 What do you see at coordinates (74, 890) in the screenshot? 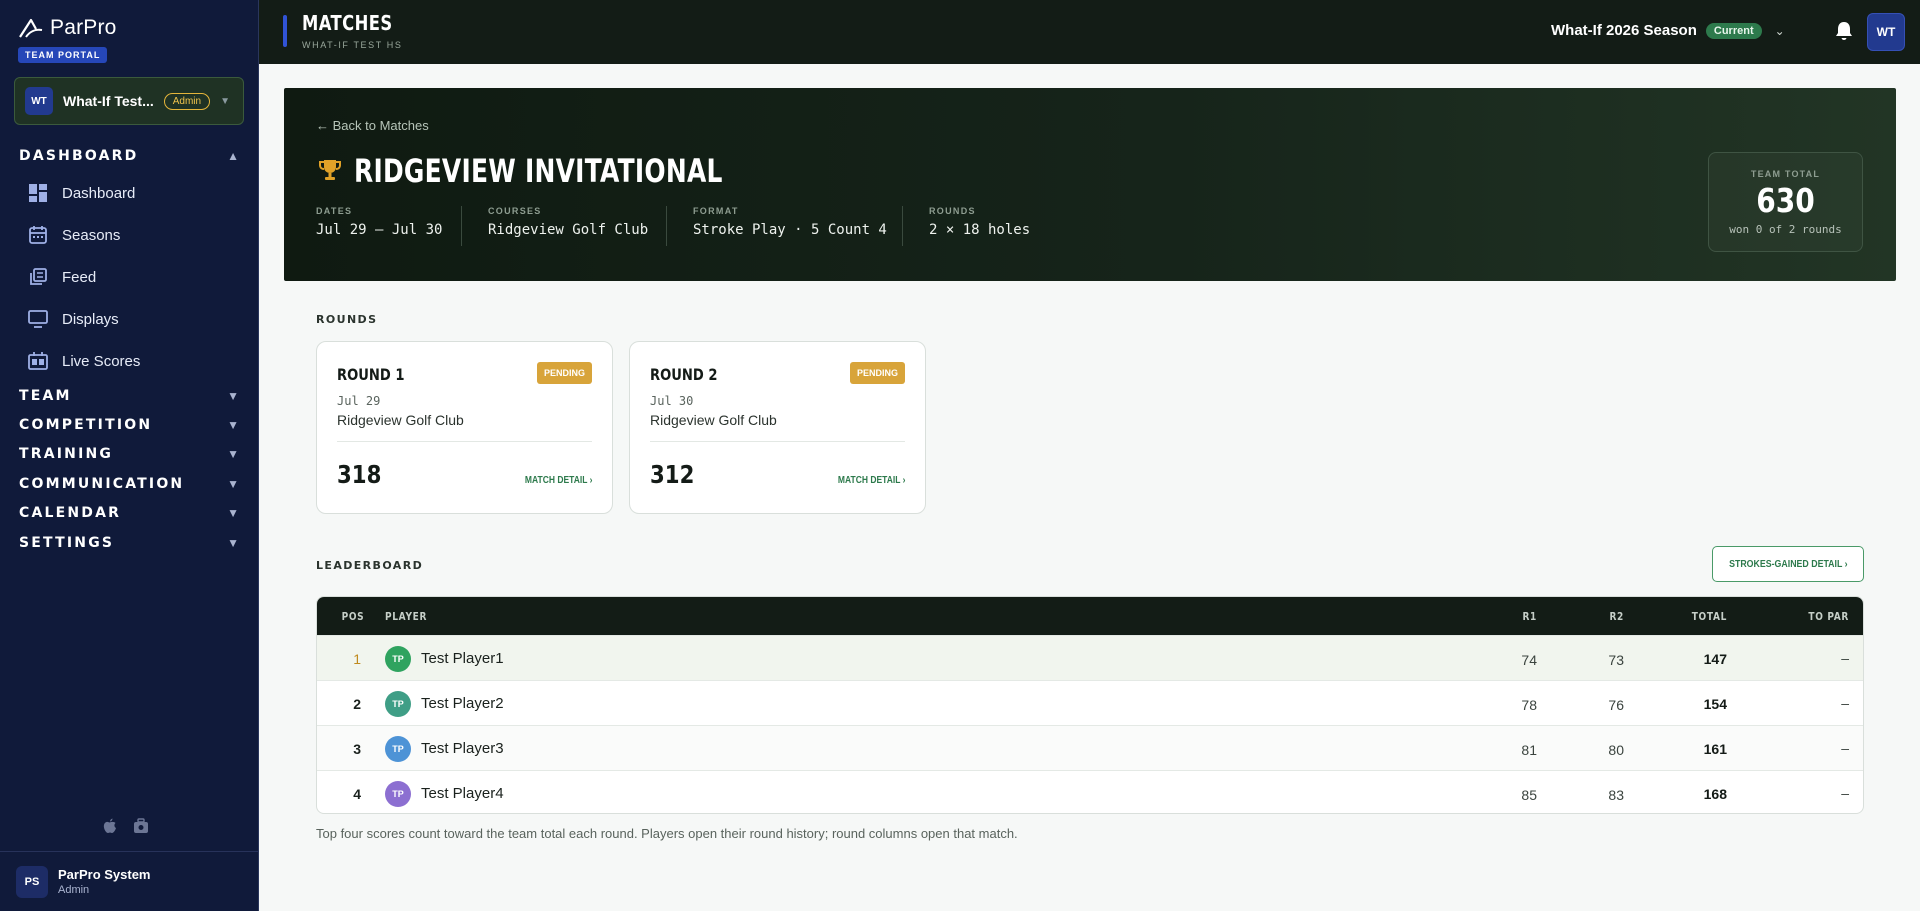
I see `user-role: Admin` at bounding box center [74, 890].